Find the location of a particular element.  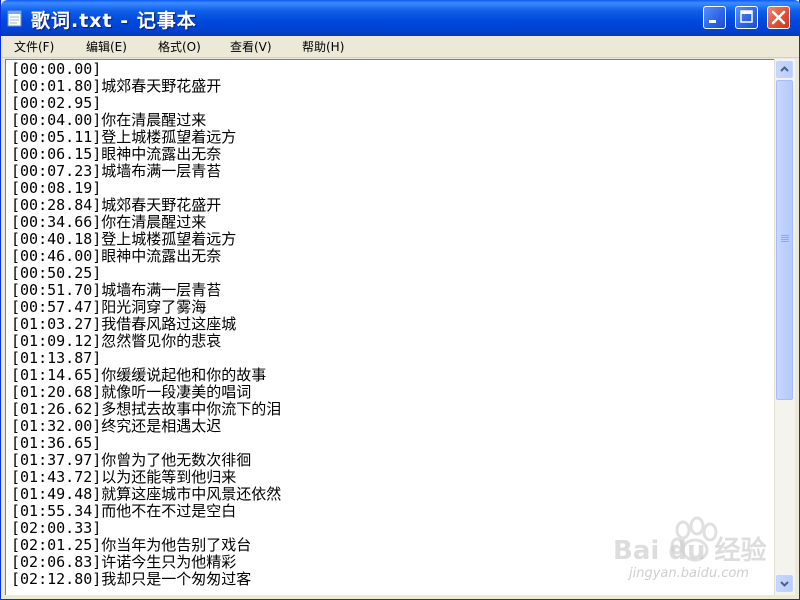

text-line: [00:05.11]登上城楼孤望着远方 is located at coordinates (124, 137).